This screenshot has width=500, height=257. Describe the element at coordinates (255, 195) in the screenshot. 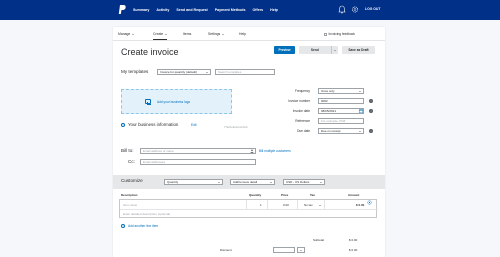

I see `col-quantity: Quantity` at that location.